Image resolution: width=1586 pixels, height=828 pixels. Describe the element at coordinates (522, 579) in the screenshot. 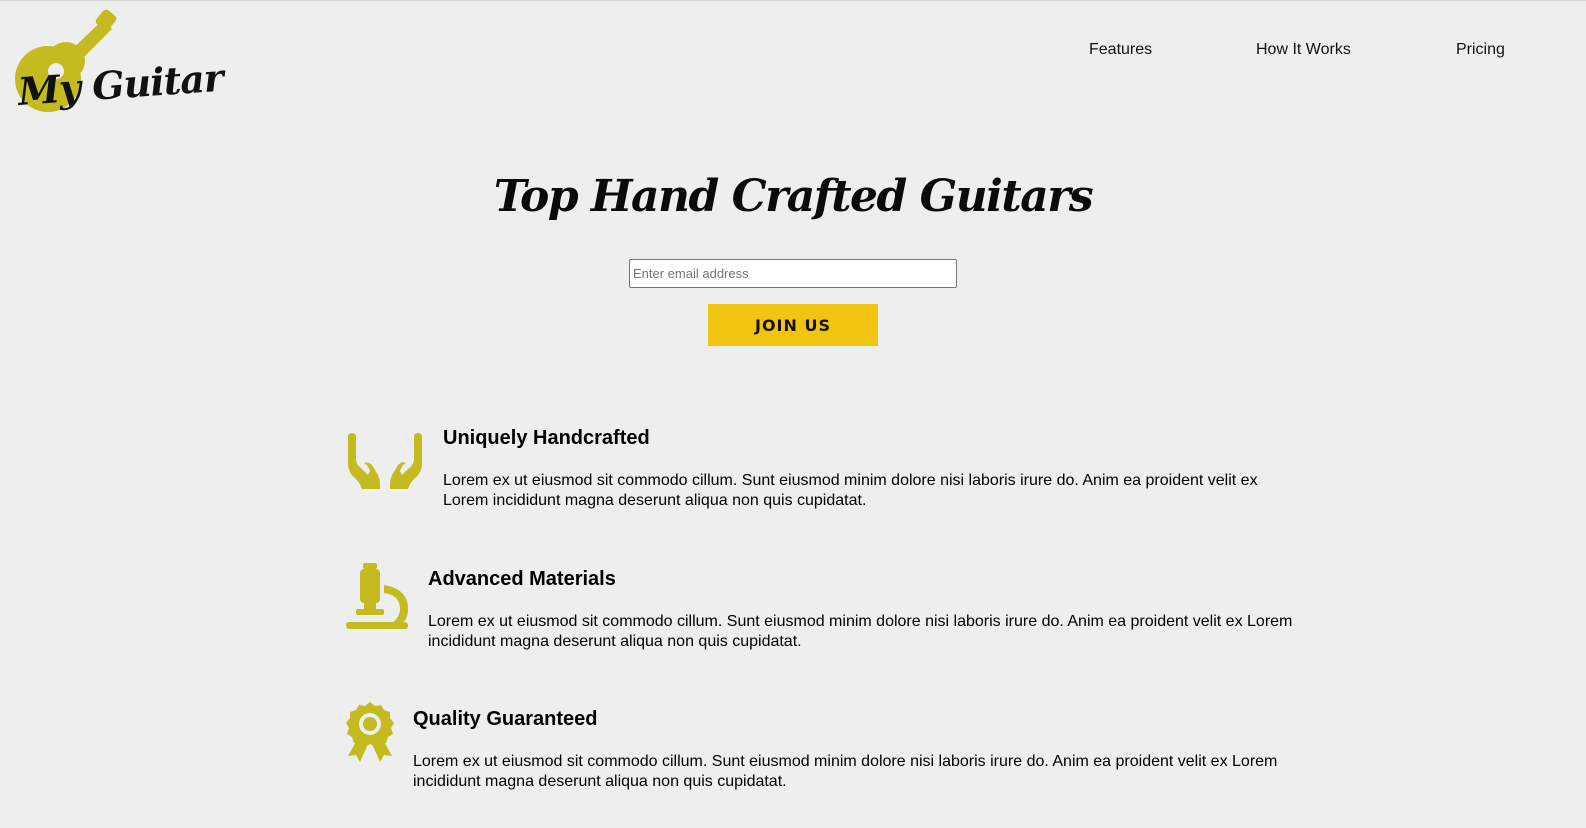

I see `feature-title: Advanced Materials` at that location.